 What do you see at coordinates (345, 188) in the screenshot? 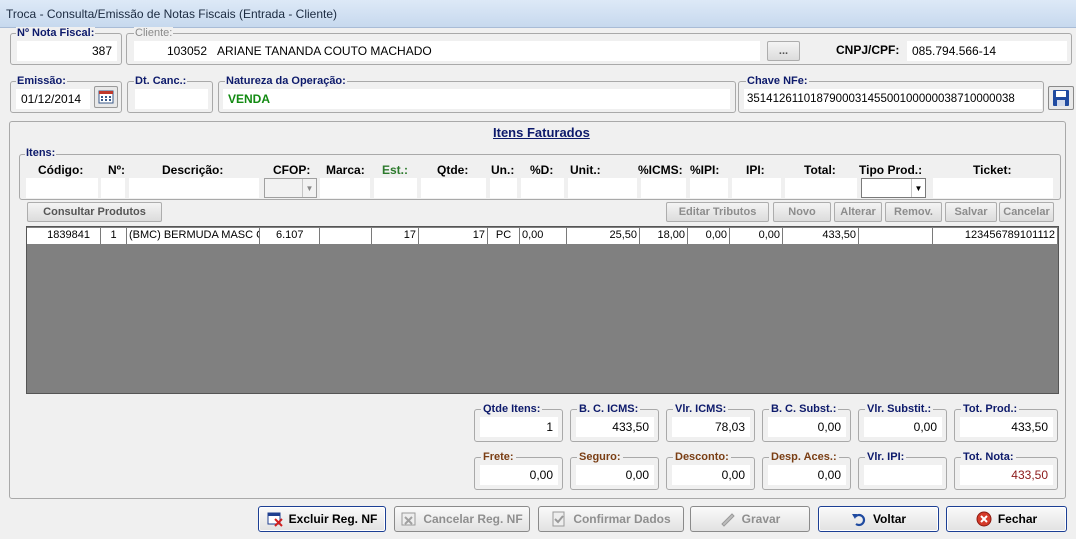
I see `marca-input` at bounding box center [345, 188].